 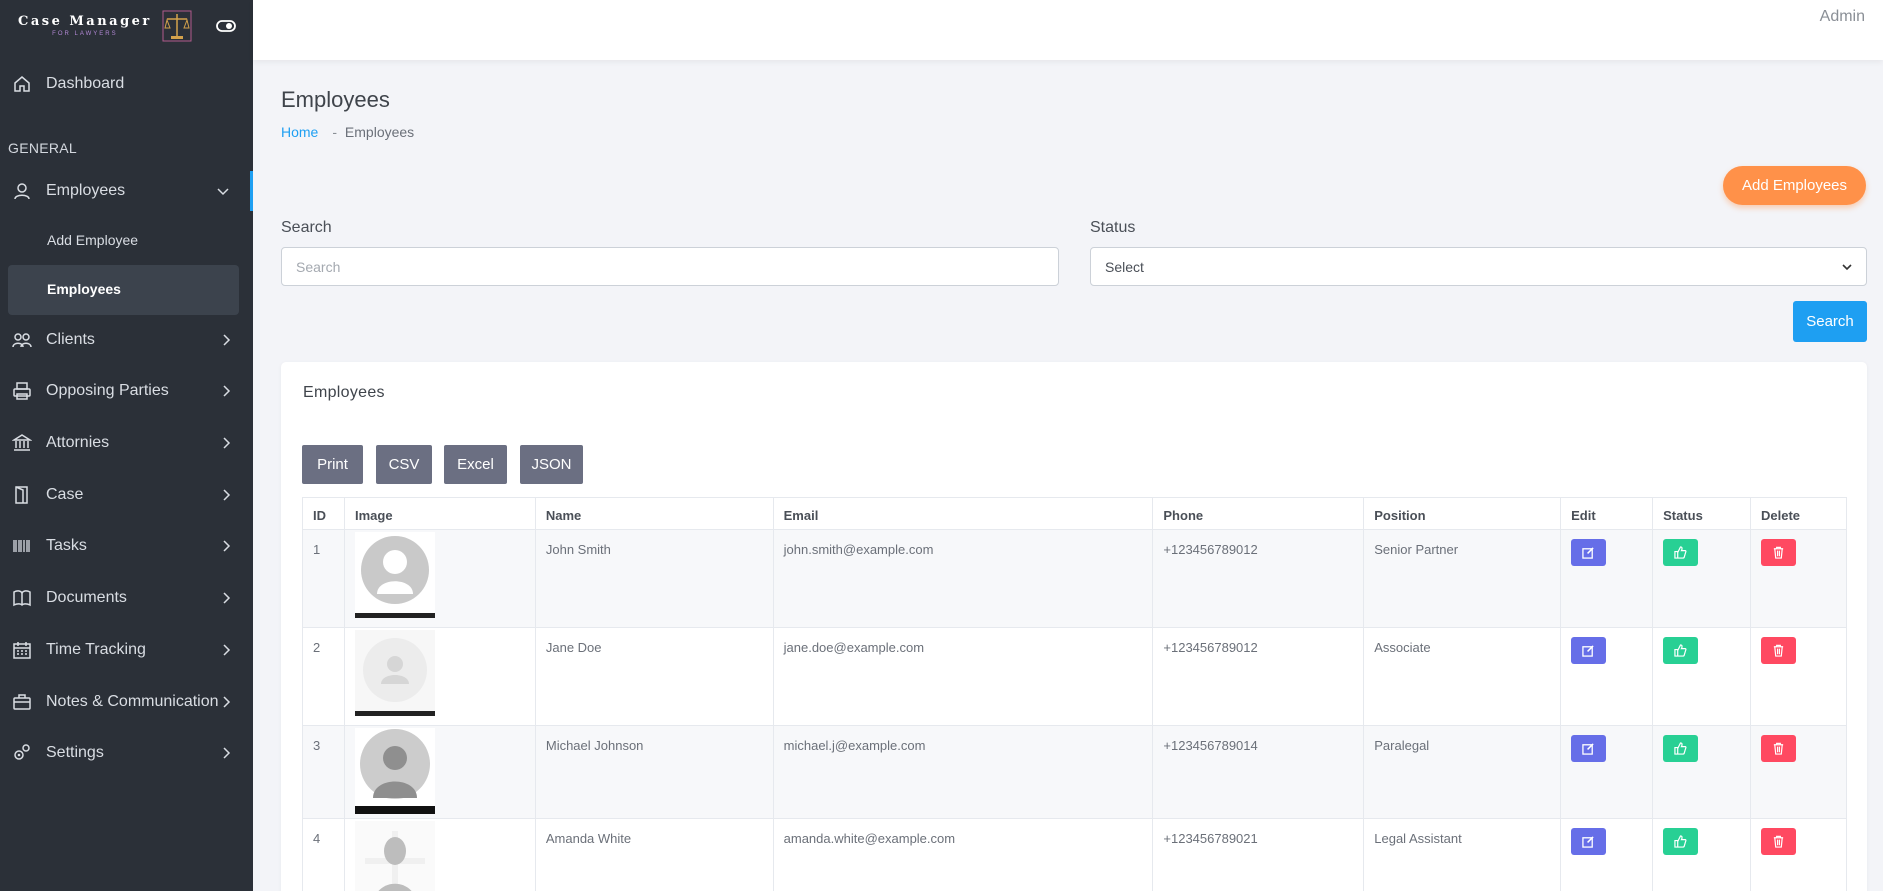 I want to click on excel-button: Excel, so click(x=475, y=464).